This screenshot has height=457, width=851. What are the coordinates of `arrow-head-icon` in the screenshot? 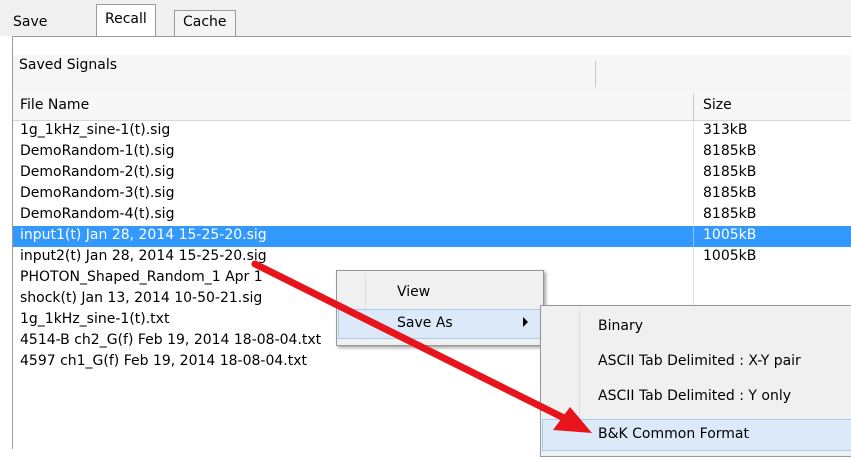 It's located at (572, 420).